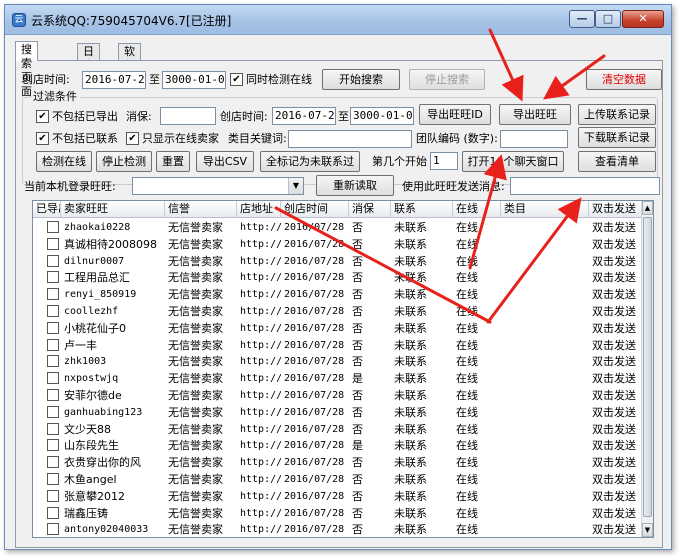  I want to click on cell-seller: dilnur0007, so click(113, 261).